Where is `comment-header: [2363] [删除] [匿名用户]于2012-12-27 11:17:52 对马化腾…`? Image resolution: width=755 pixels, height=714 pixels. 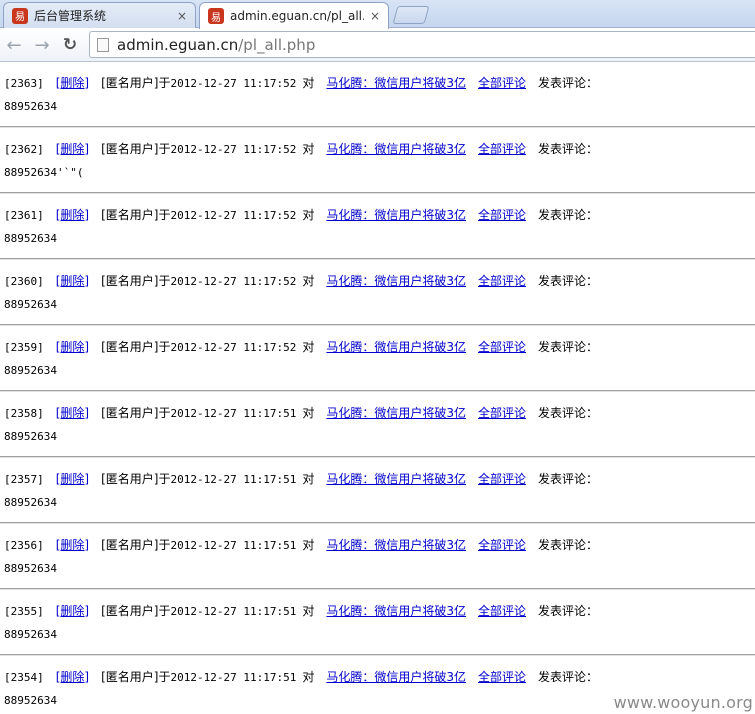 comment-header: [2363] [删除] [匿名用户]于2012-12-27 11:17:52 对马化腾… is located at coordinates (301, 82).